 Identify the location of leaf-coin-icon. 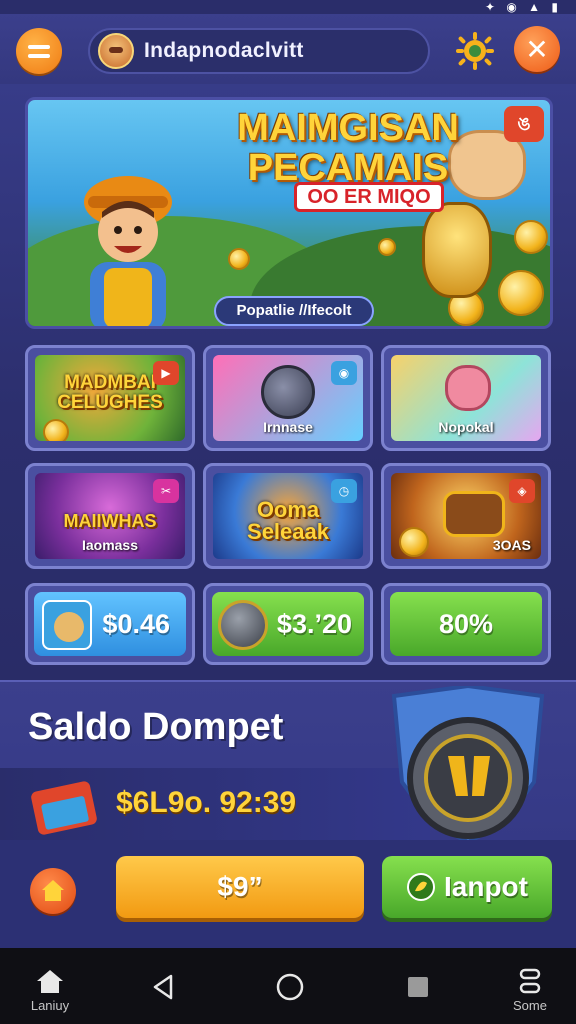
(421, 887).